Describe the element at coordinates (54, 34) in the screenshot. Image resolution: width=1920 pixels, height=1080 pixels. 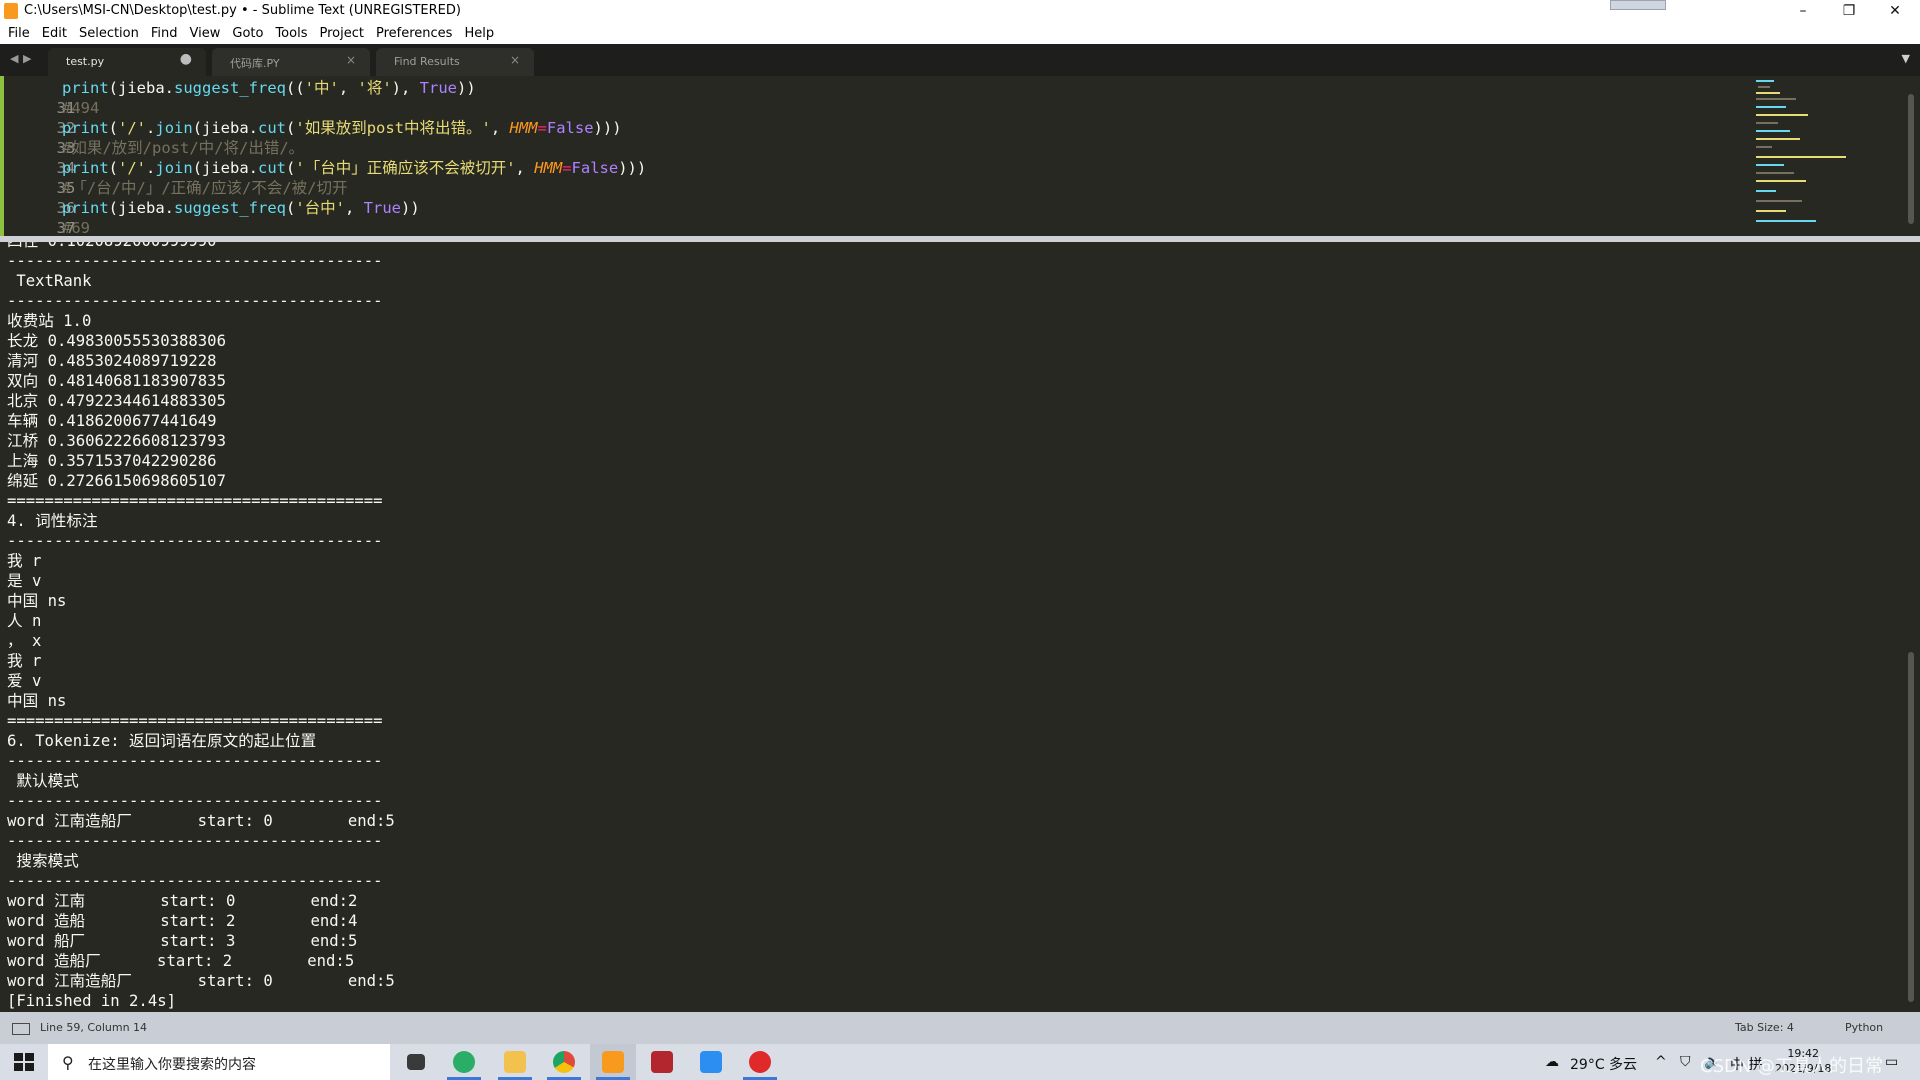
I see `menu-edit: Edit` at that location.